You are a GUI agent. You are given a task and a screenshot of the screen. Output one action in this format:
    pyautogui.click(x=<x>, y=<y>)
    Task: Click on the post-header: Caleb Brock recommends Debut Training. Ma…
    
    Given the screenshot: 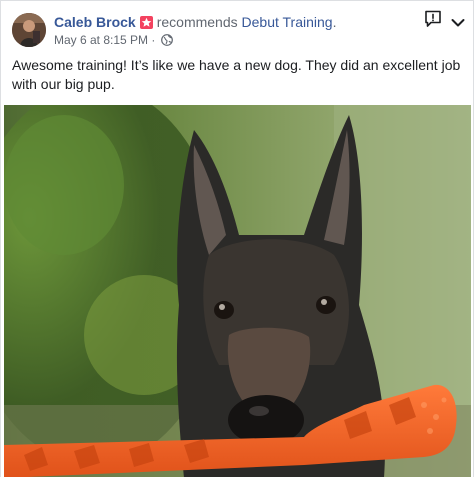 What is the action you would take?
    pyautogui.click(x=237, y=26)
    